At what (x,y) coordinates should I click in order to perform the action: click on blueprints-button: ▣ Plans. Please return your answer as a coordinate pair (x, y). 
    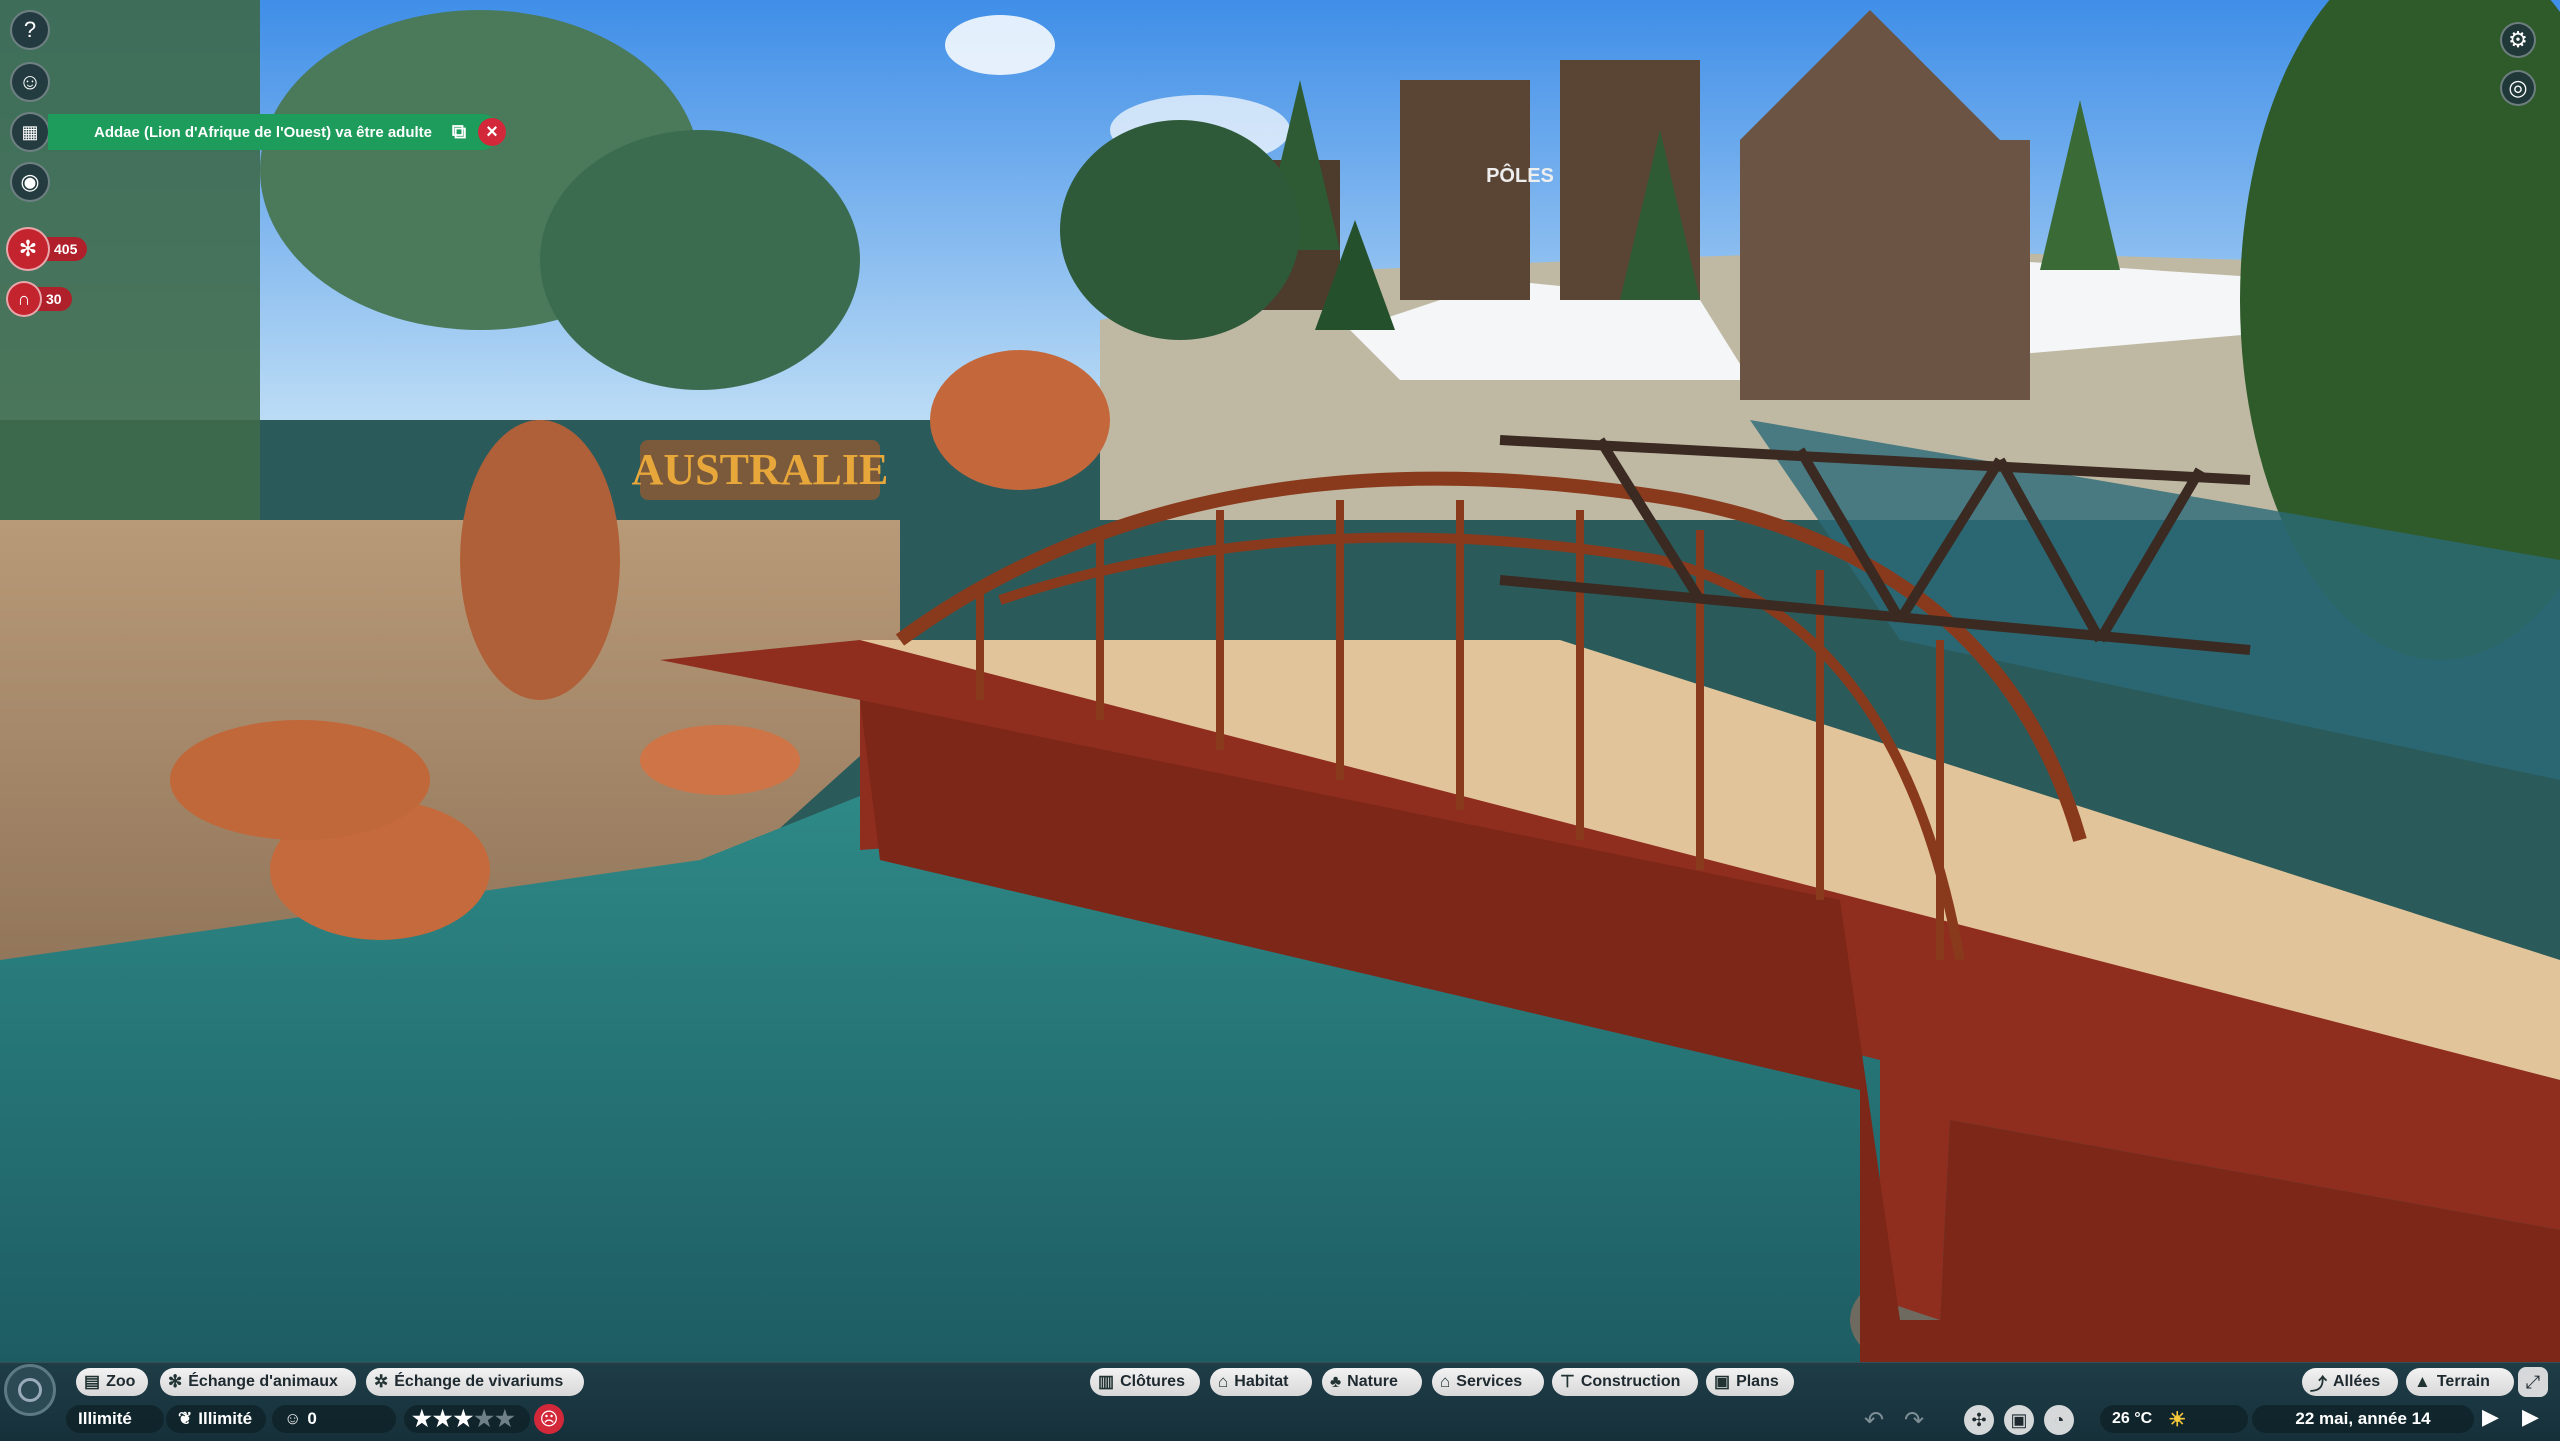
    Looking at the image, I should click on (1750, 1382).